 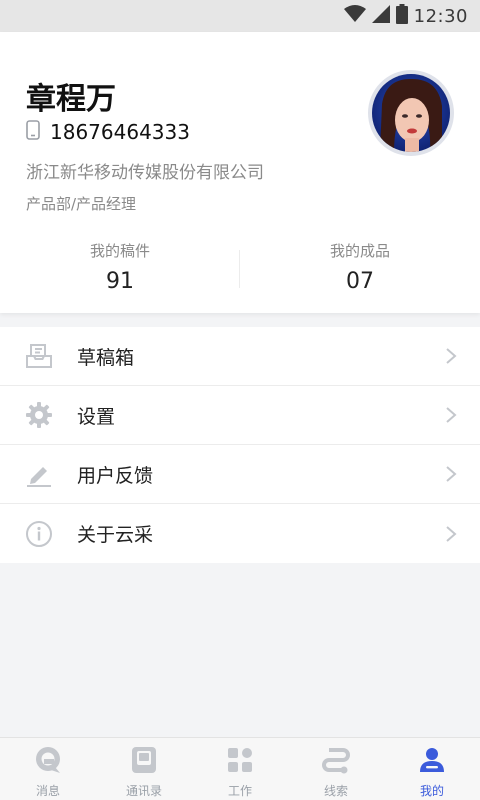 What do you see at coordinates (47, 791) in the screenshot?
I see `nav-label: 消息` at bounding box center [47, 791].